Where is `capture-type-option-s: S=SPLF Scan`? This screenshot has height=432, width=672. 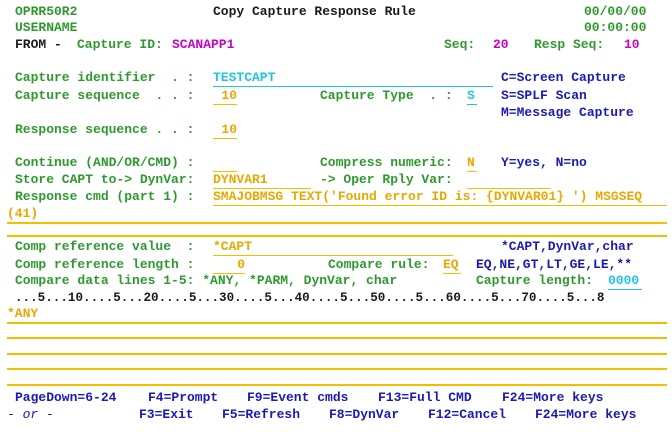 capture-type-option-s: S=SPLF Scan is located at coordinates (544, 95).